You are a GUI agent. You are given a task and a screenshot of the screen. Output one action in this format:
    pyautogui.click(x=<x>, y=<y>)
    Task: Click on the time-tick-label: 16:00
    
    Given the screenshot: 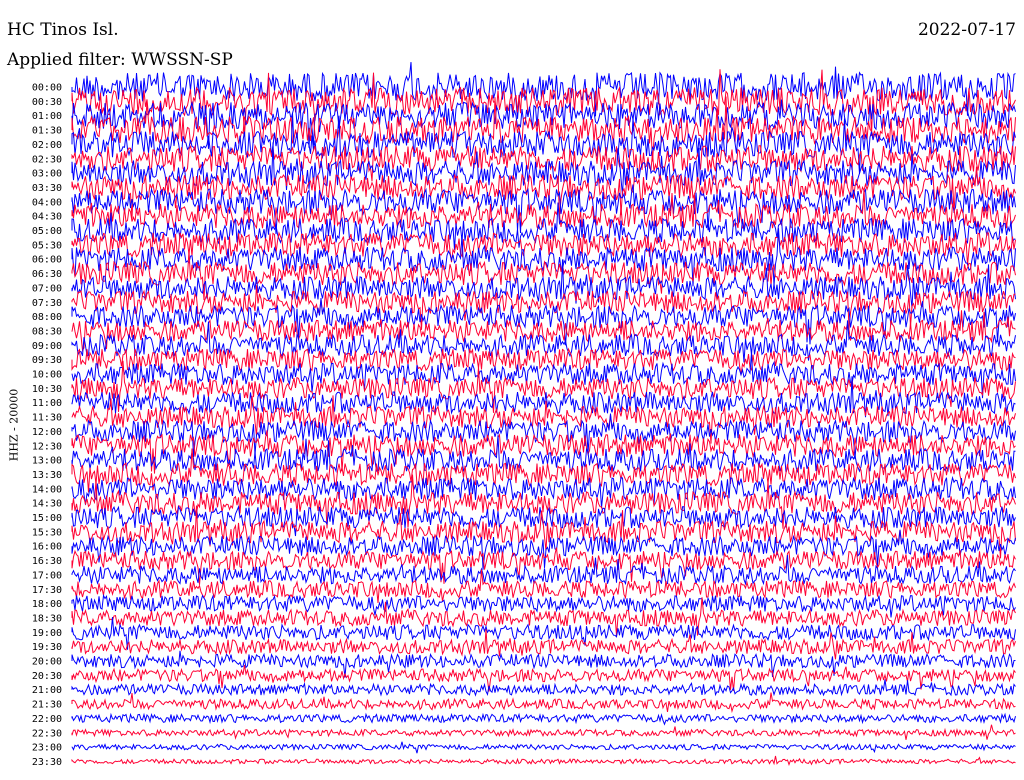 What is the action you would take?
    pyautogui.click(x=47, y=547)
    